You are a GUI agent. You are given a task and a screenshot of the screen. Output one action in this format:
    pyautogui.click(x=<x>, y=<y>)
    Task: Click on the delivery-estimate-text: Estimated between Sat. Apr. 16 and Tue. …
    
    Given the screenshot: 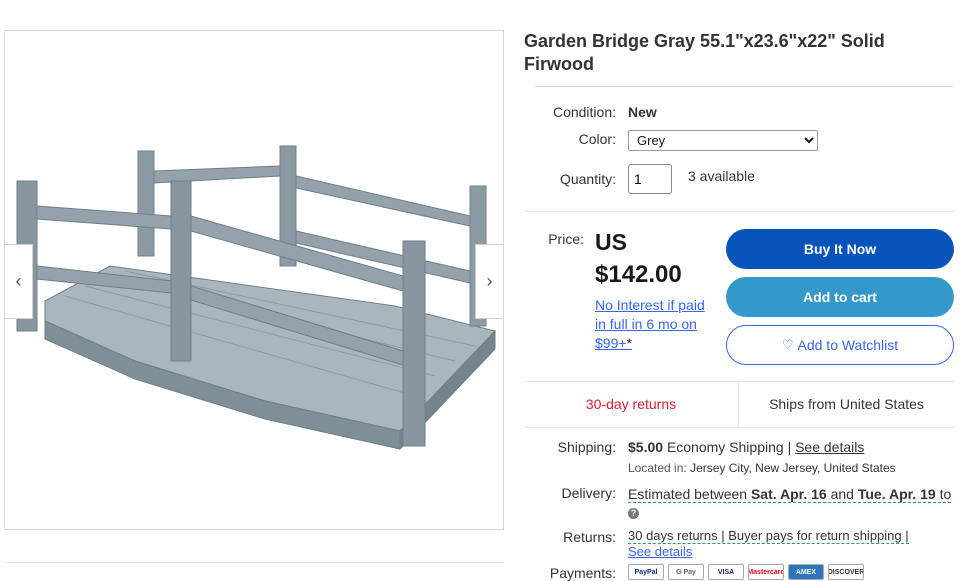 What is the action you would take?
    pyautogui.click(x=790, y=494)
    